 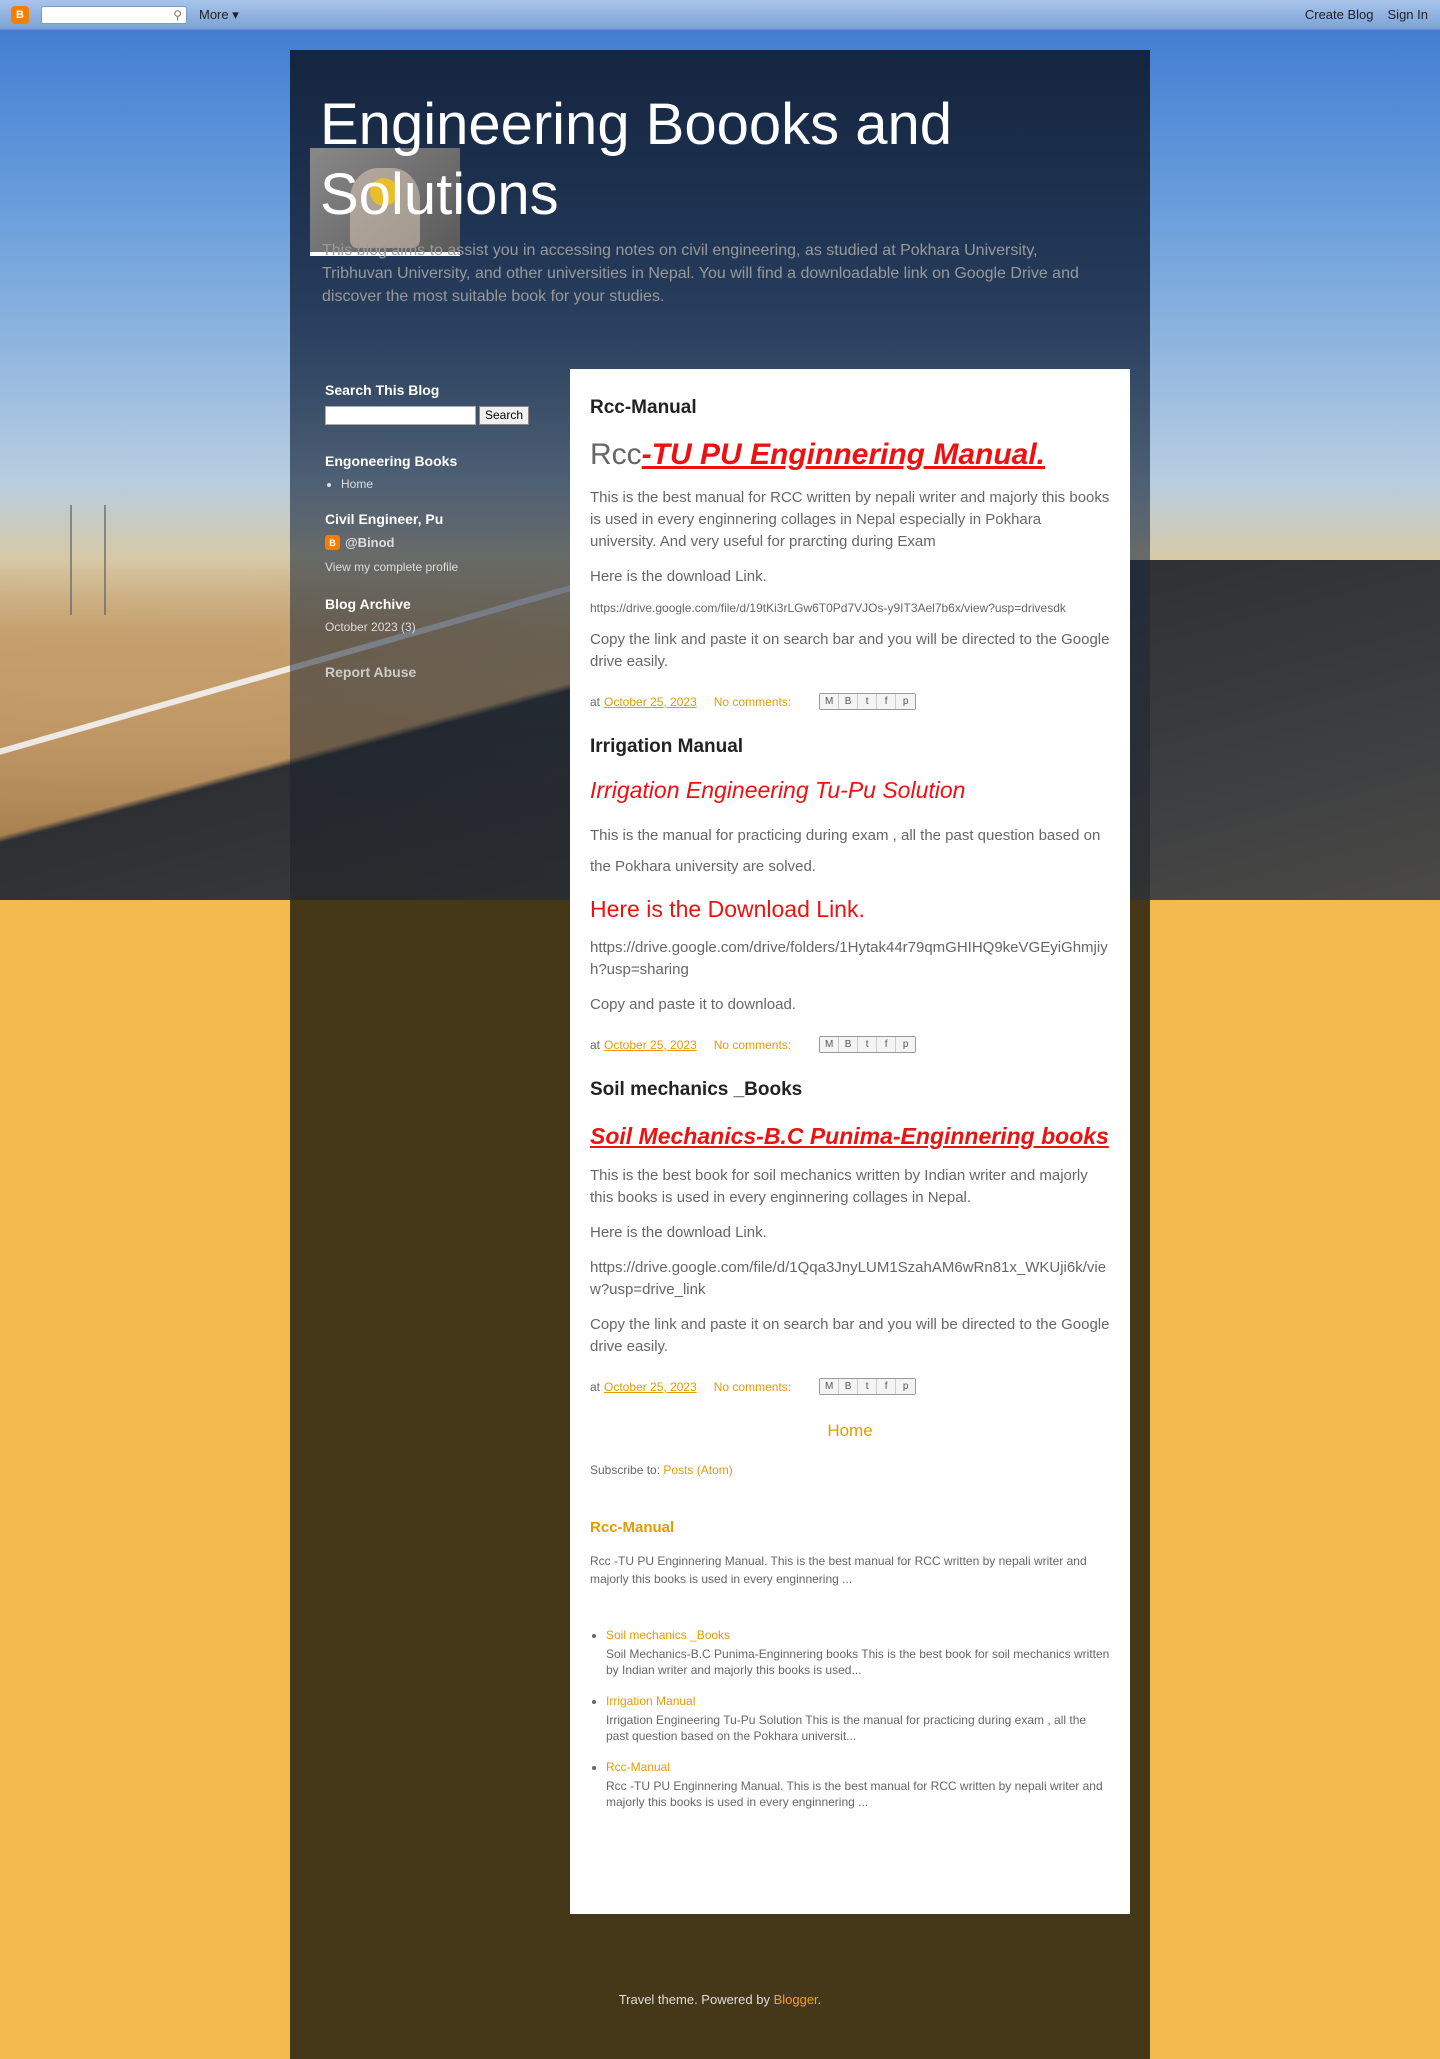 What do you see at coordinates (370, 542) in the screenshot?
I see `profile-name: @Binod` at bounding box center [370, 542].